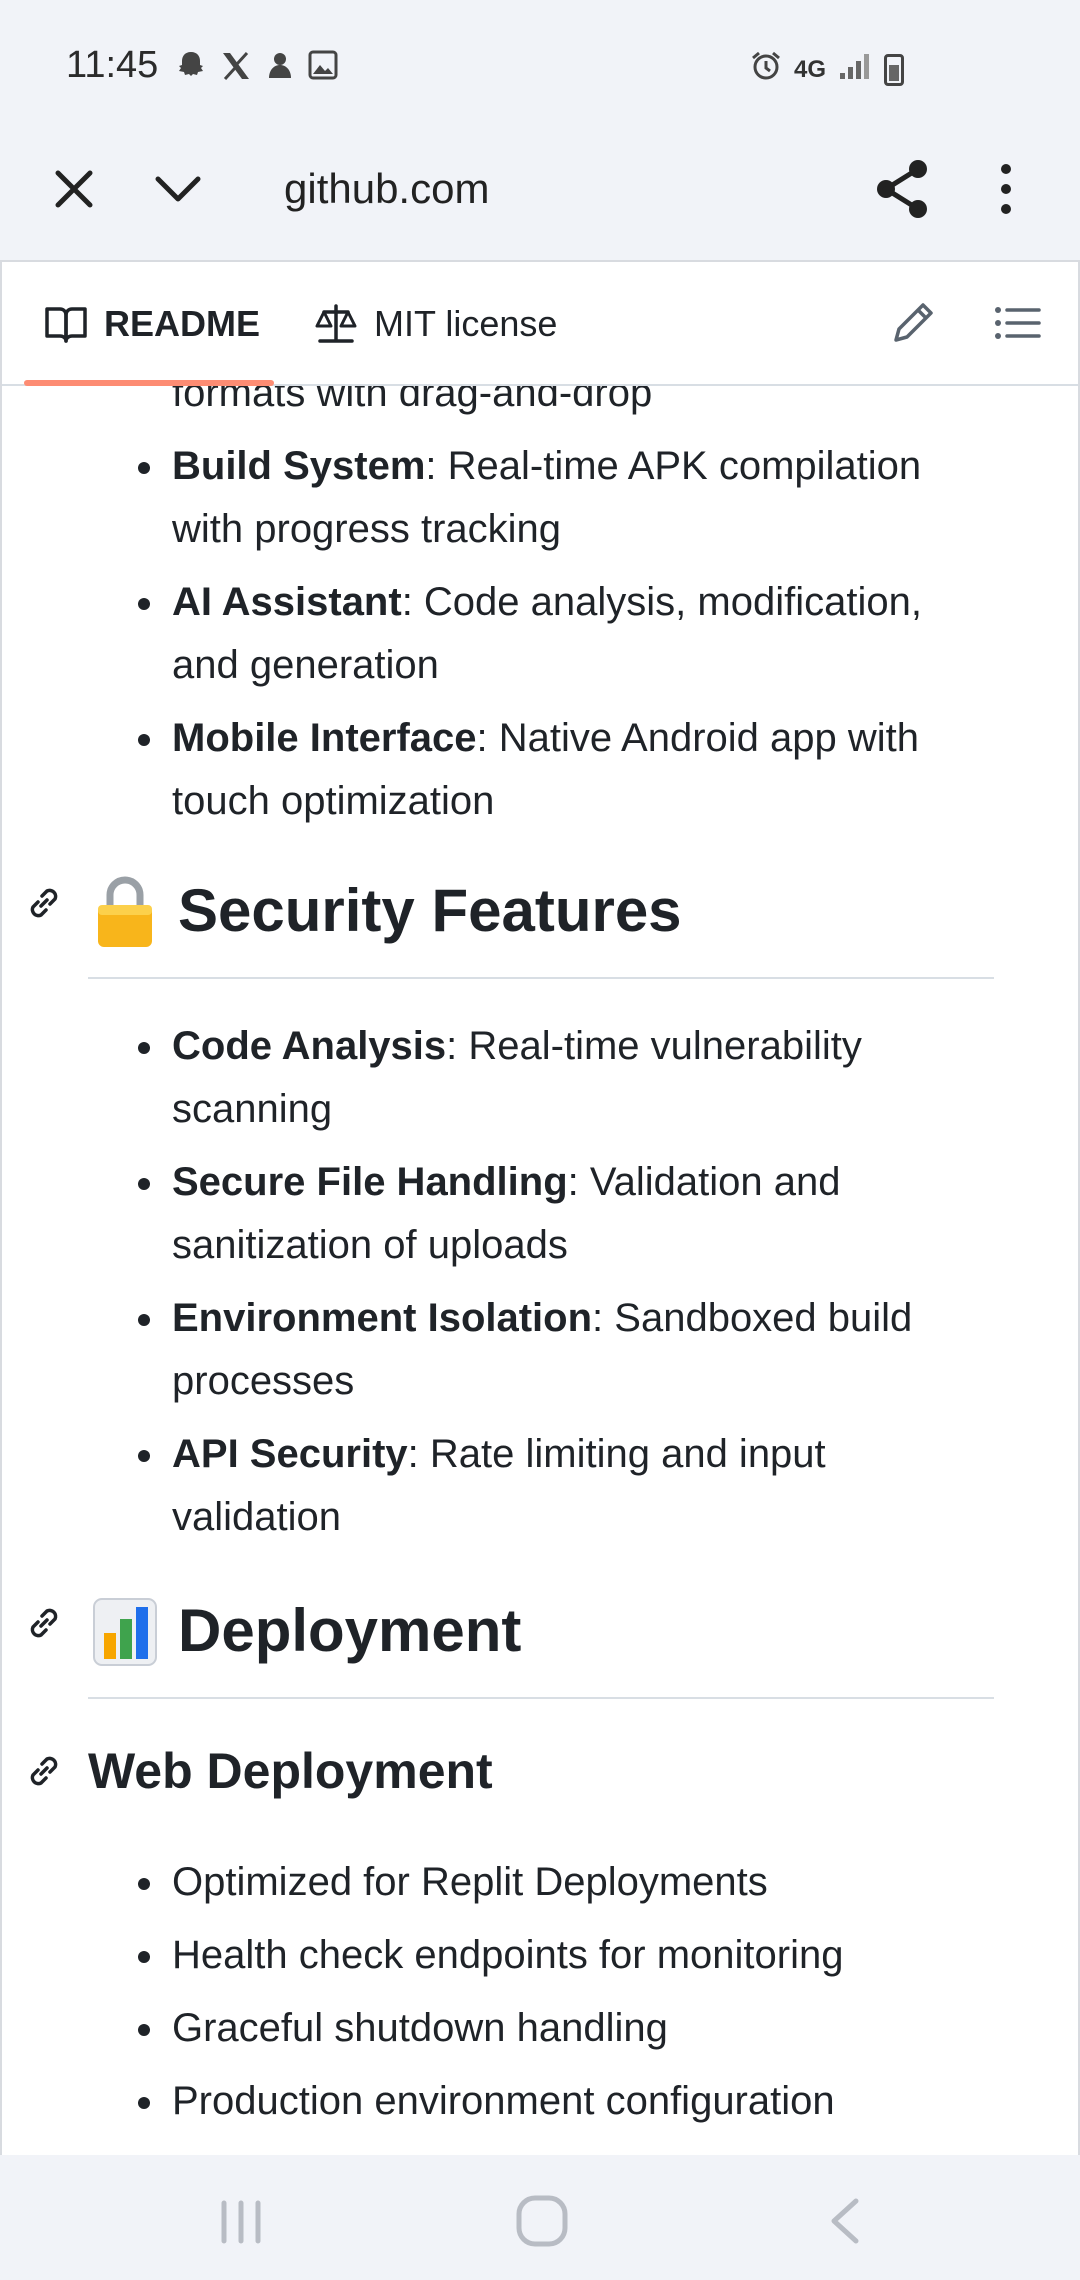  Describe the element at coordinates (191, 70) in the screenshot. I see `snapchat-icon` at that location.